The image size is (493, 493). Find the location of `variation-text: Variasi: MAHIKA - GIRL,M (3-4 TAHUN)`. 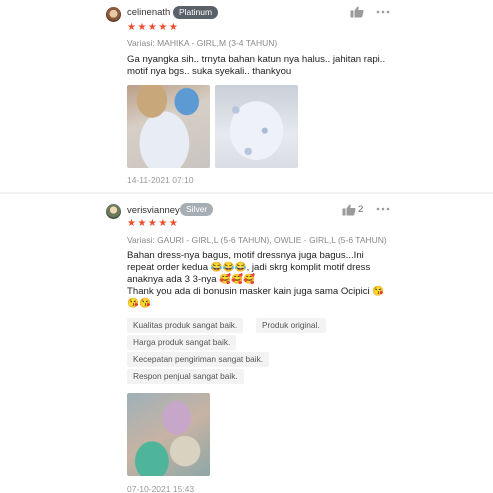

variation-text: Variasi: MAHIKA - GIRL,M (3-4 TAHUN) is located at coordinates (202, 43).